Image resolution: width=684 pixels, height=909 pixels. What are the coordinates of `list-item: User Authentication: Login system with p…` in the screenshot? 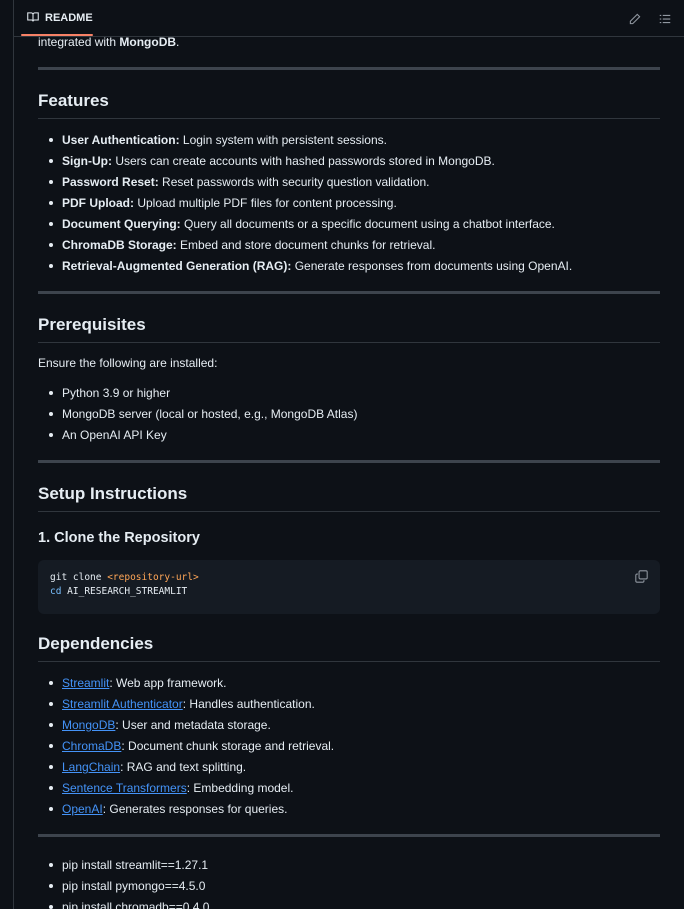 It's located at (305, 143).